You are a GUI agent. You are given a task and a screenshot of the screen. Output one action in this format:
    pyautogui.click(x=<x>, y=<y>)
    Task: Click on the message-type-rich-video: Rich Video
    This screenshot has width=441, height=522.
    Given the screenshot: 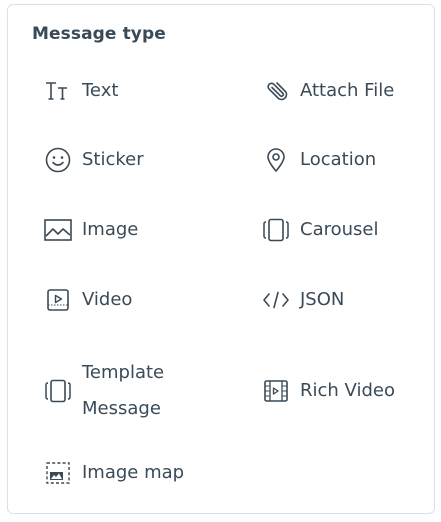 What is the action you would take?
    pyautogui.click(x=328, y=391)
    